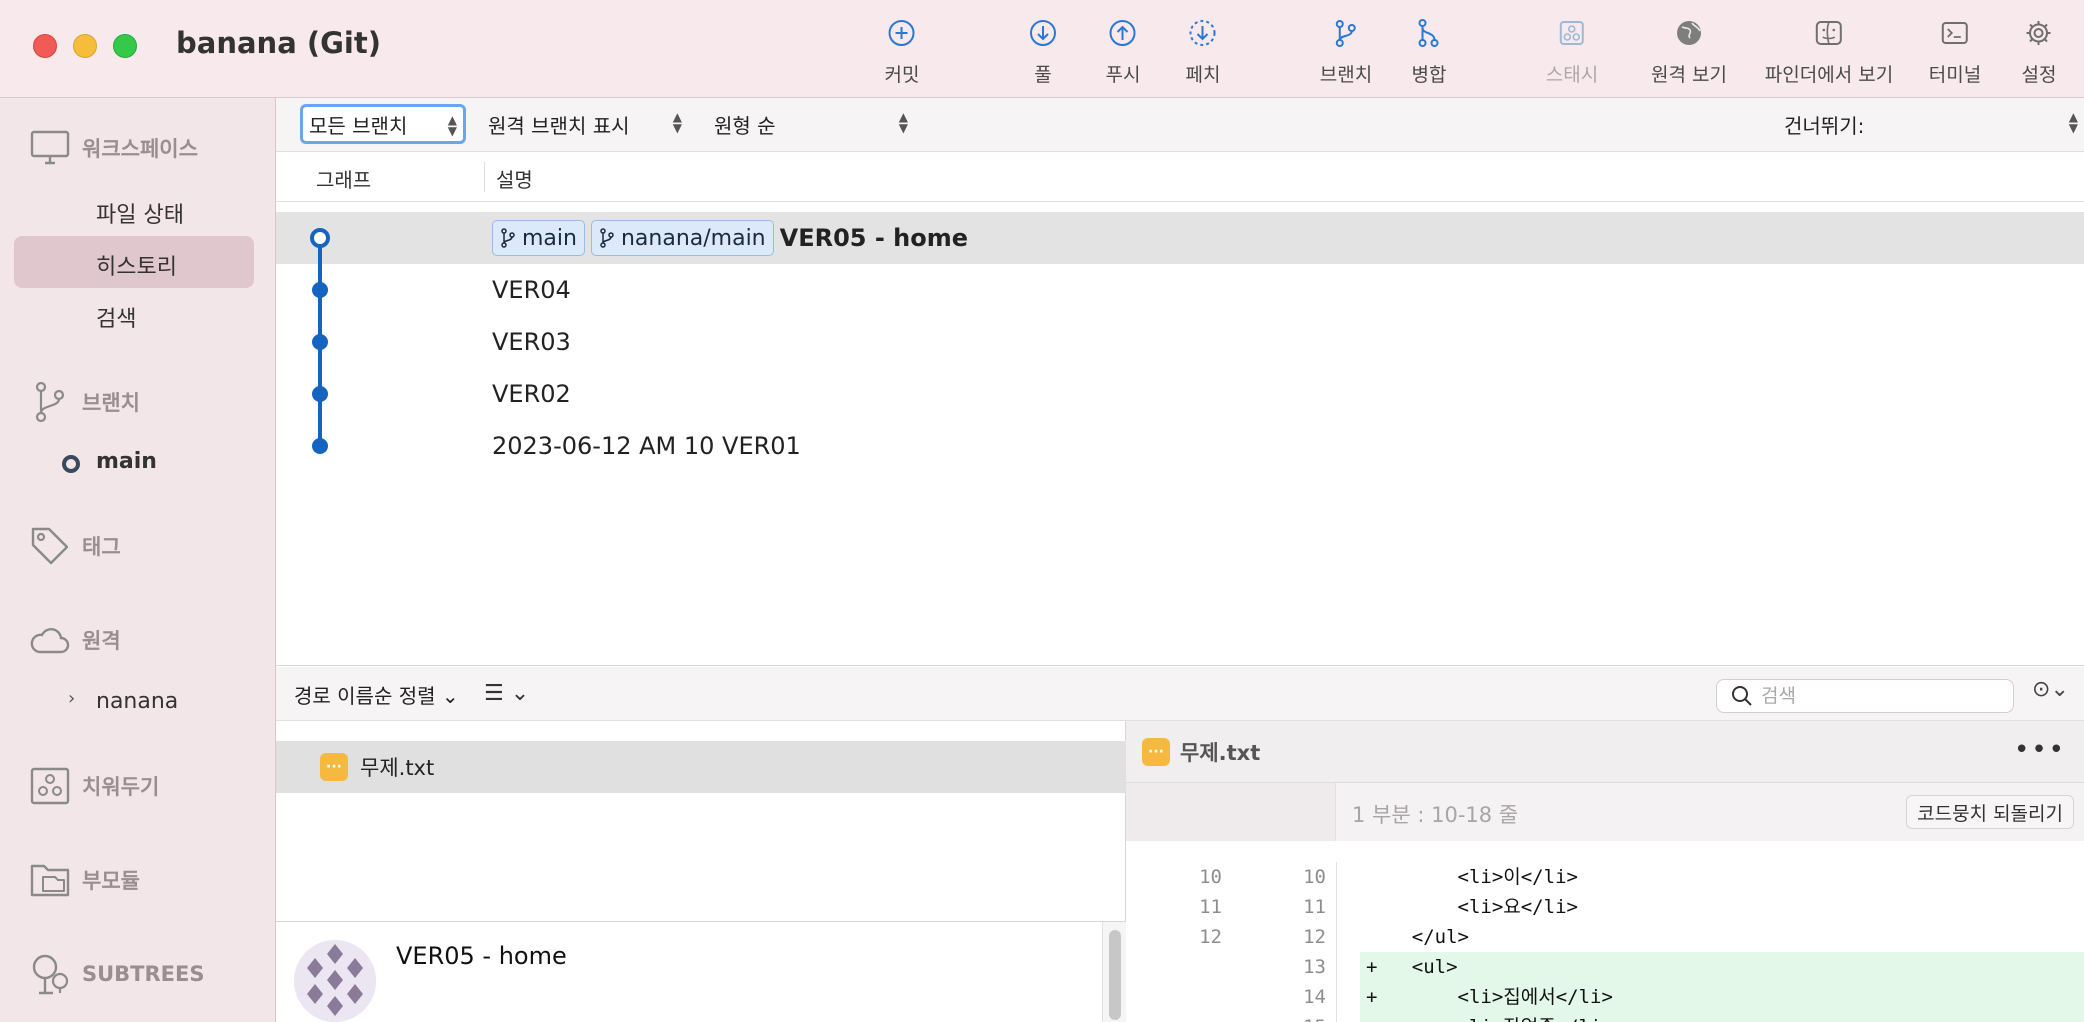  I want to click on remote-view-label: 원격 보기, so click(1689, 75).